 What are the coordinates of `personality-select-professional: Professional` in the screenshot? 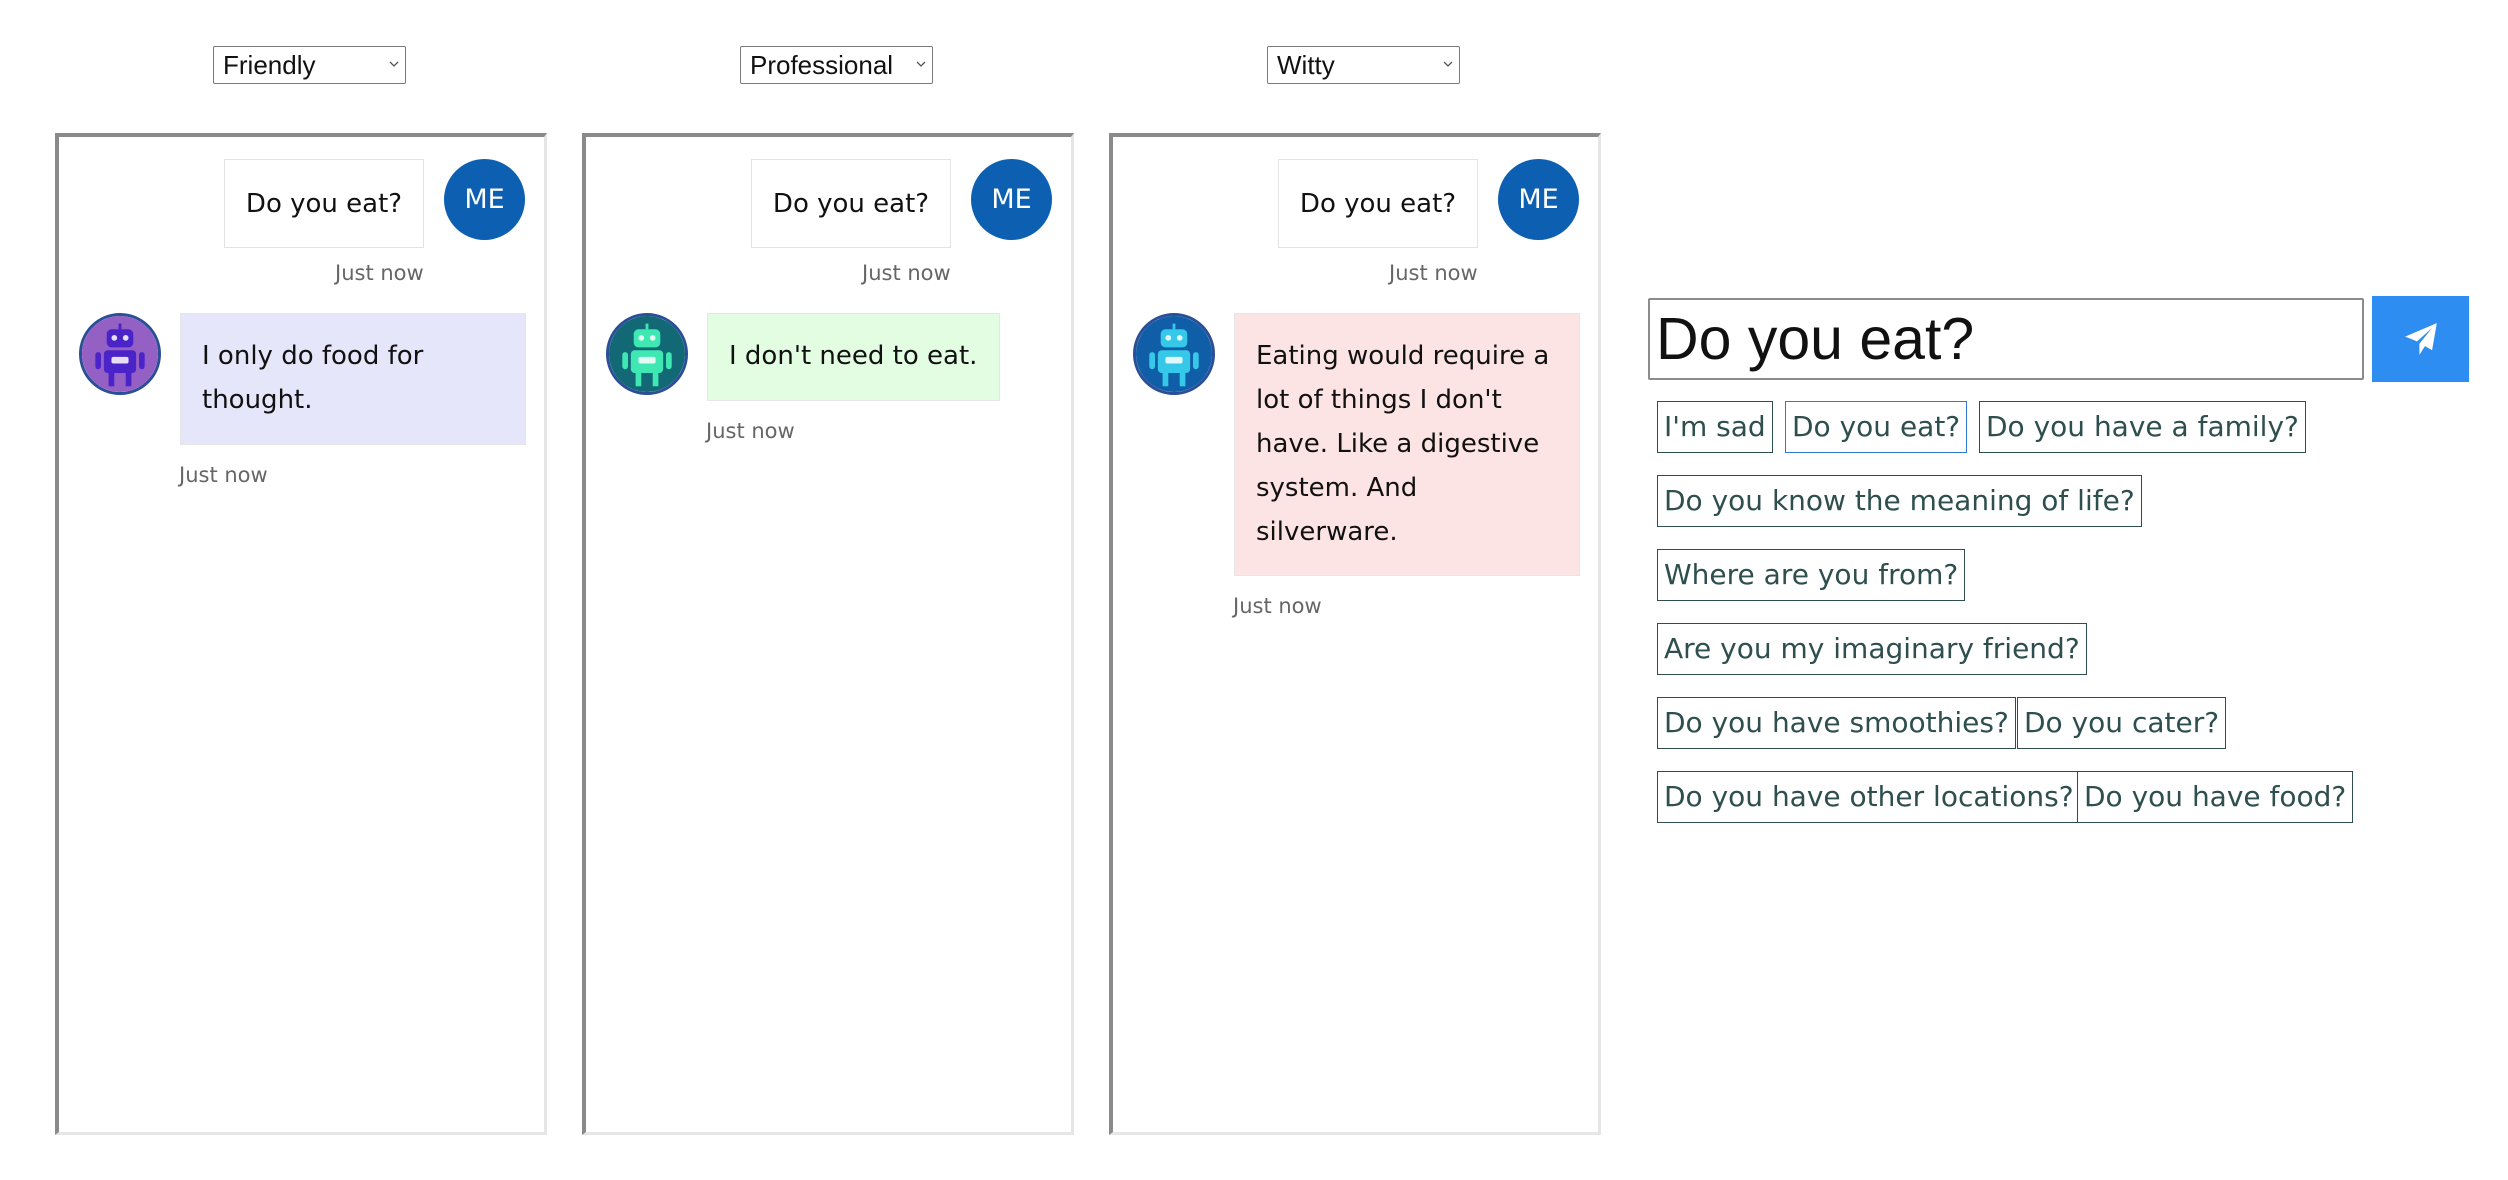 It's located at (836, 65).